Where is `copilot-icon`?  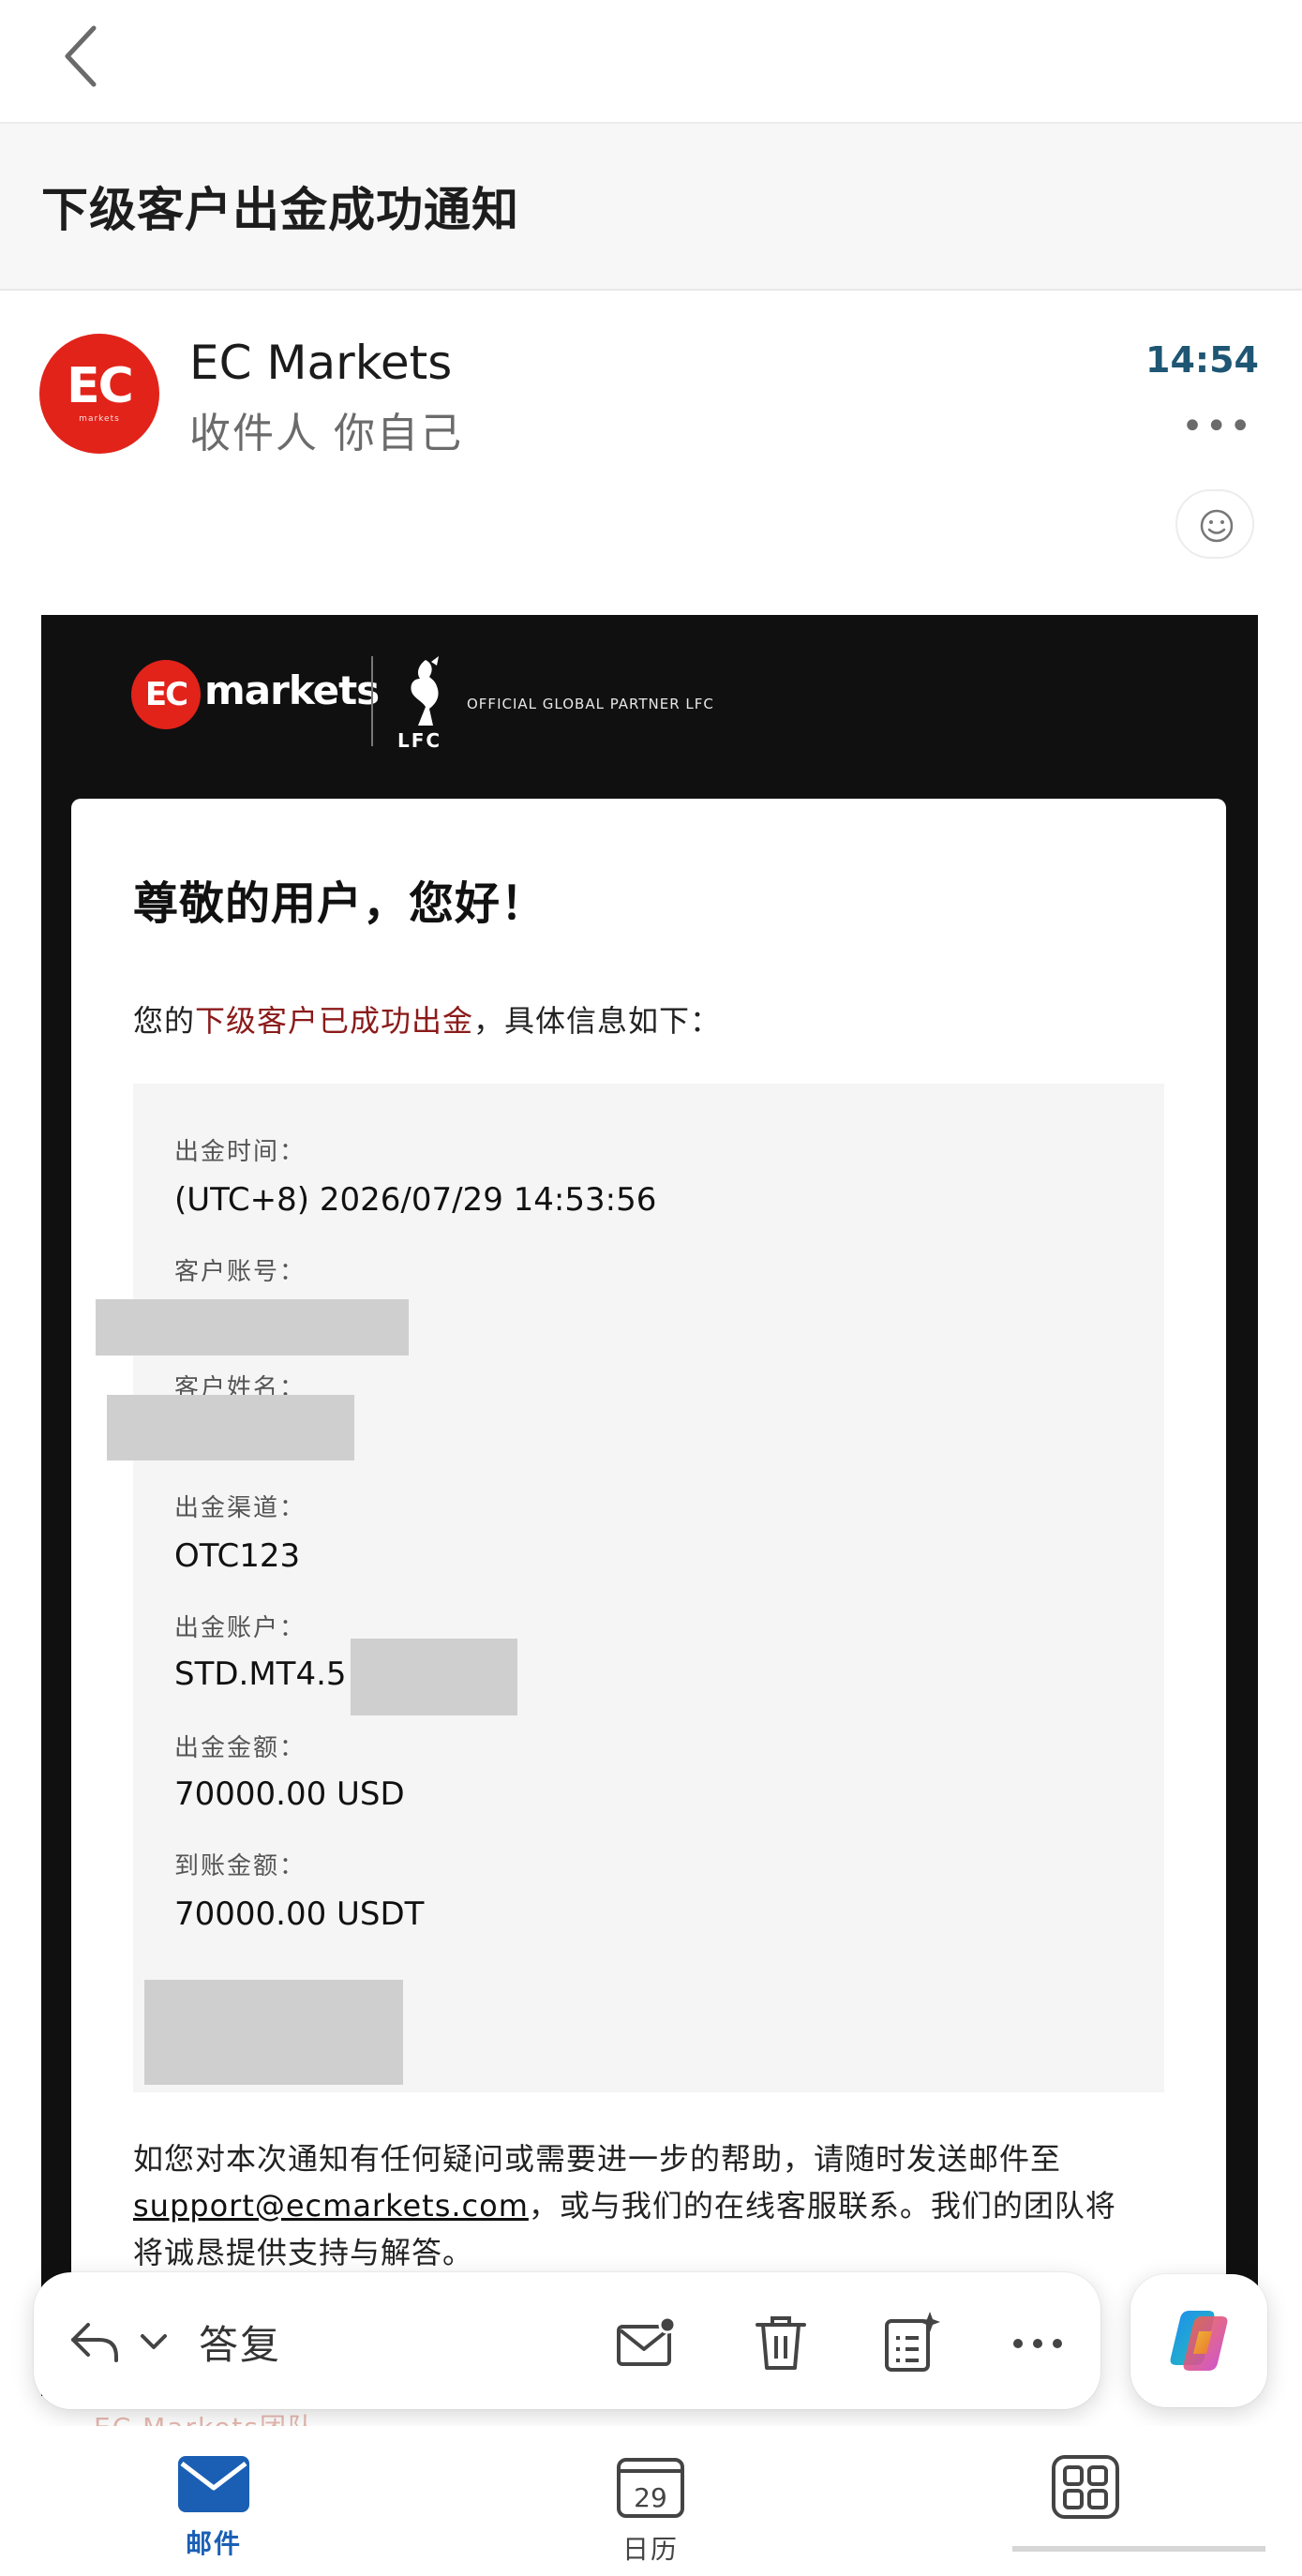
copilot-icon is located at coordinates (1199, 2341).